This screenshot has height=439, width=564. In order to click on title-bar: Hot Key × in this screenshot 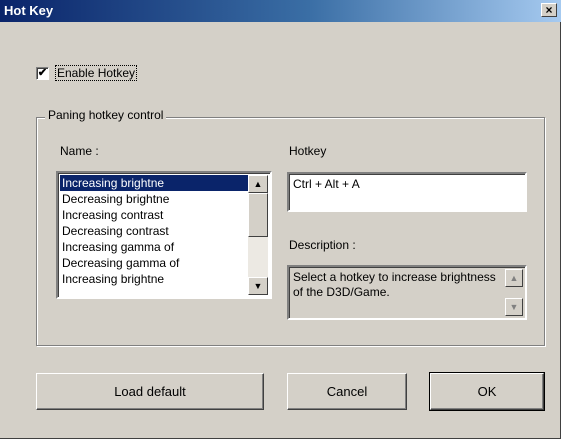, I will do `click(280, 11)`.